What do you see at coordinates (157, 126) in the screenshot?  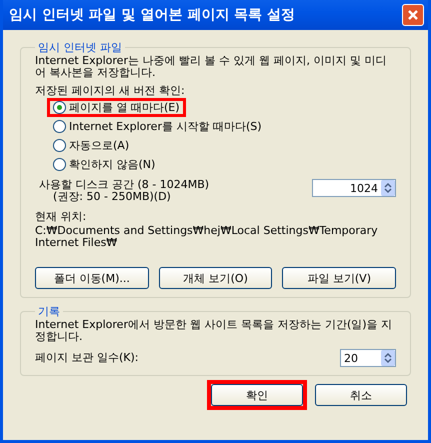 I see `radio-option: Internet Explorer를 시작할 때마다(S)` at bounding box center [157, 126].